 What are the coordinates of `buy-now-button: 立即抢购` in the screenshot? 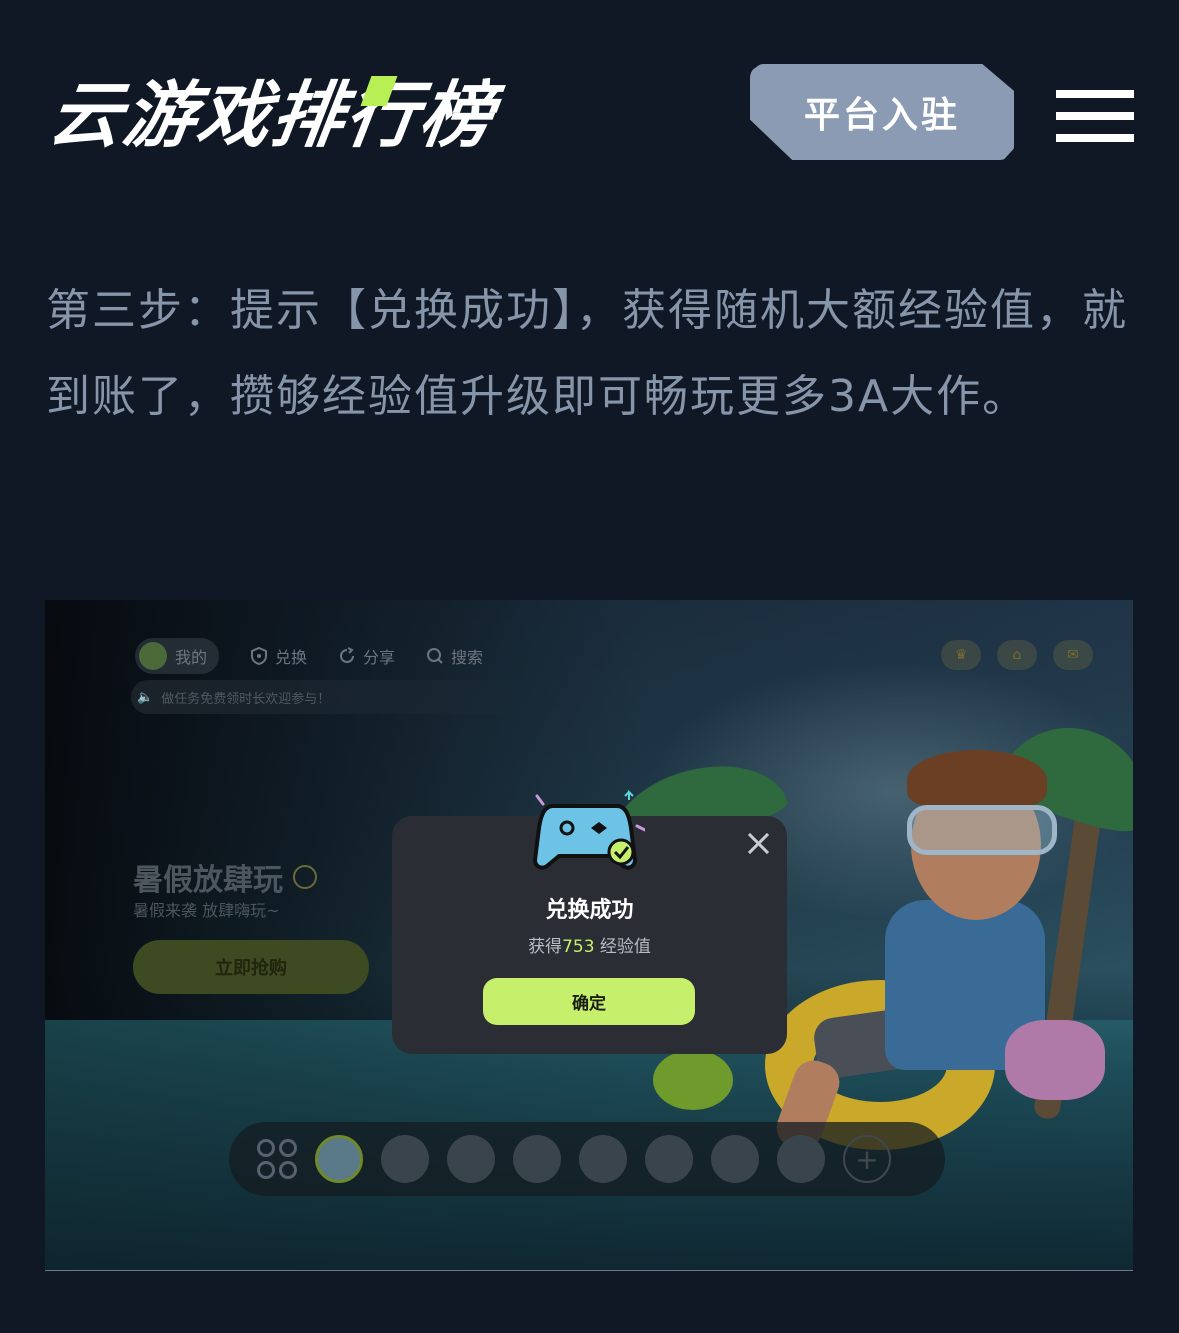 It's located at (251, 967).